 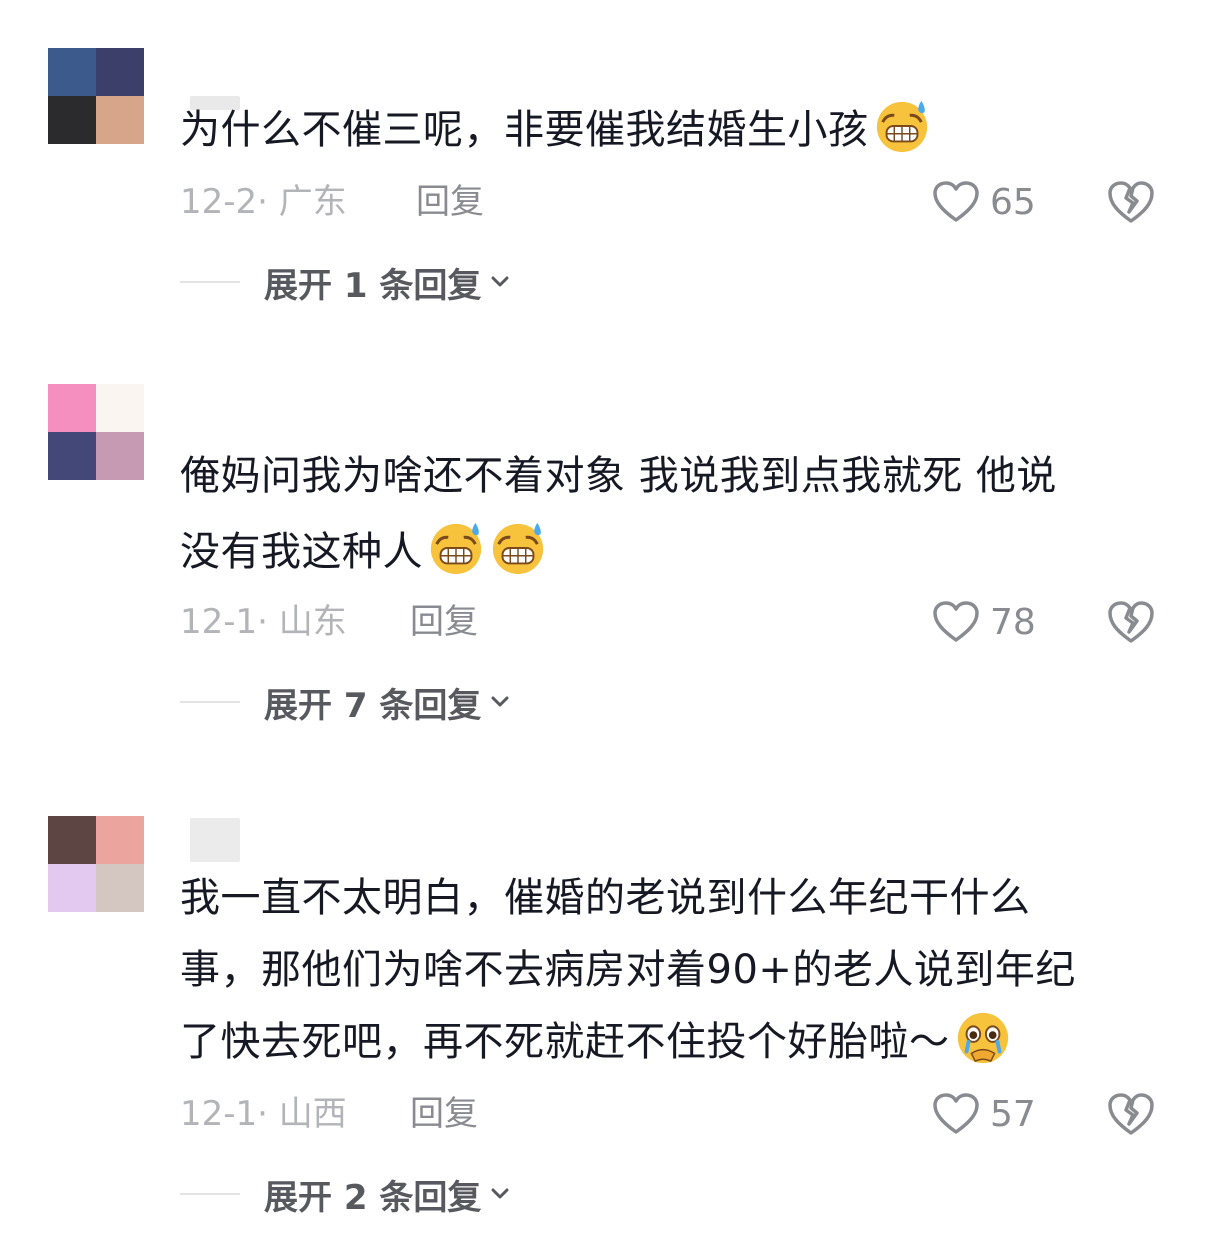 I want to click on like-count: 57, so click(x=1013, y=1114).